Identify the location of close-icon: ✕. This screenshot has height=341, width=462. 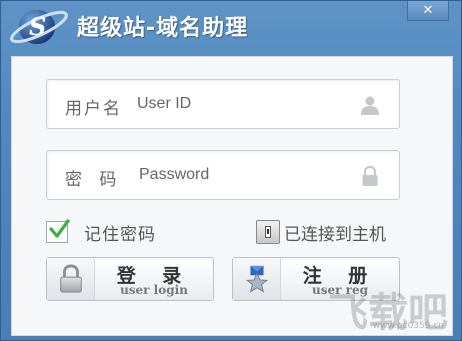
(428, 10).